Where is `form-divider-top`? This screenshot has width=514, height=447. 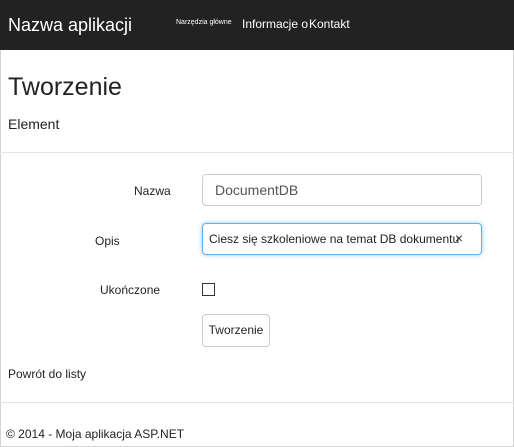
form-divider-top is located at coordinates (257, 152).